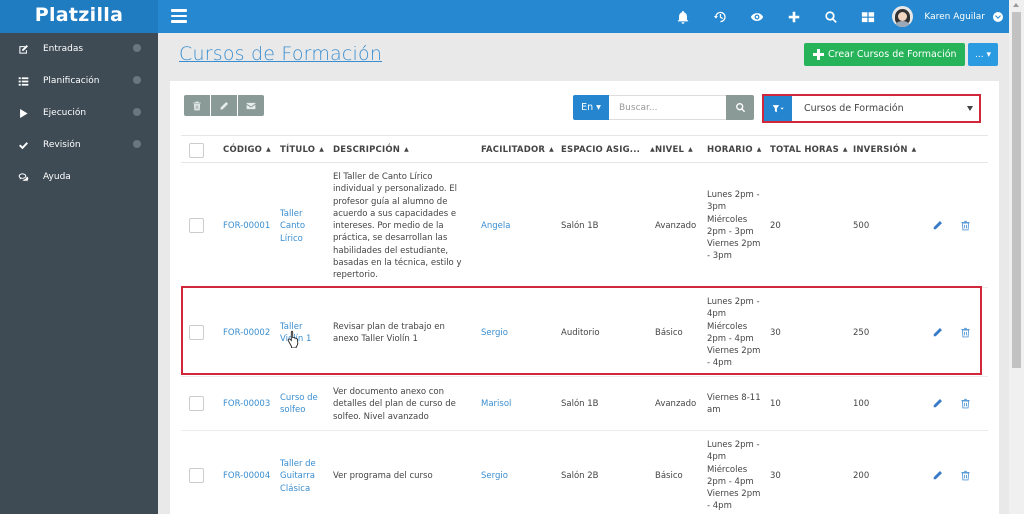  I want to click on course-description: Ver programa del curso, so click(383, 476).